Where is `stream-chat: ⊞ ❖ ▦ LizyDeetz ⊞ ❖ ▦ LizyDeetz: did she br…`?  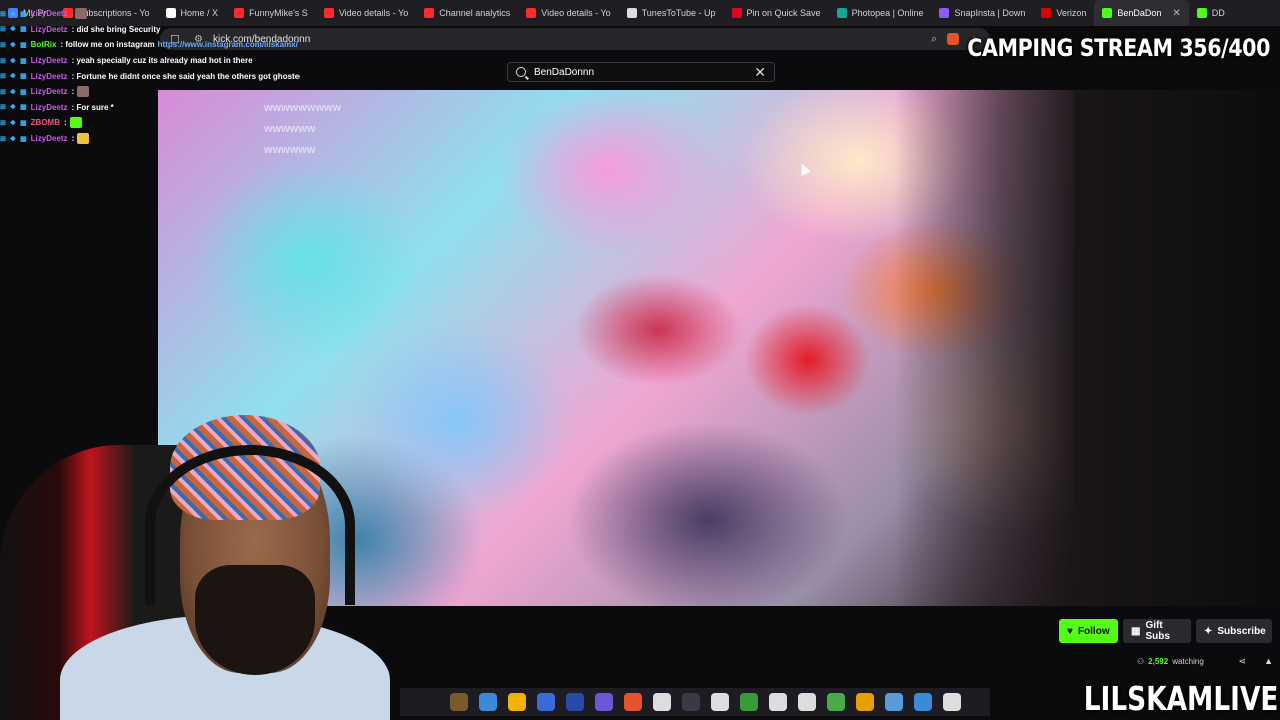
stream-chat: ⊞ ❖ ▦ LizyDeetz ⊞ ❖ ▦ LizyDeetz: did she br… is located at coordinates (150, 76).